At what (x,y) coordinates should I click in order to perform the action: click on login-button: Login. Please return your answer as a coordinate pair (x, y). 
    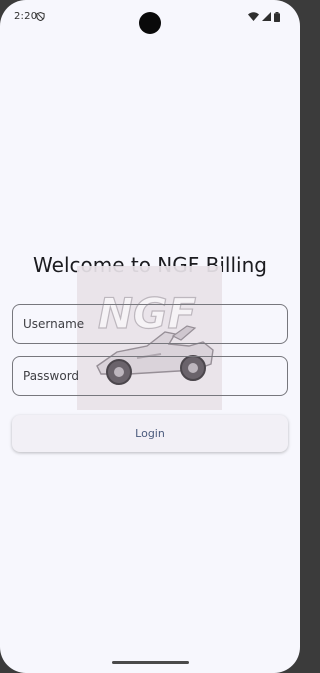
    Looking at the image, I should click on (150, 433).